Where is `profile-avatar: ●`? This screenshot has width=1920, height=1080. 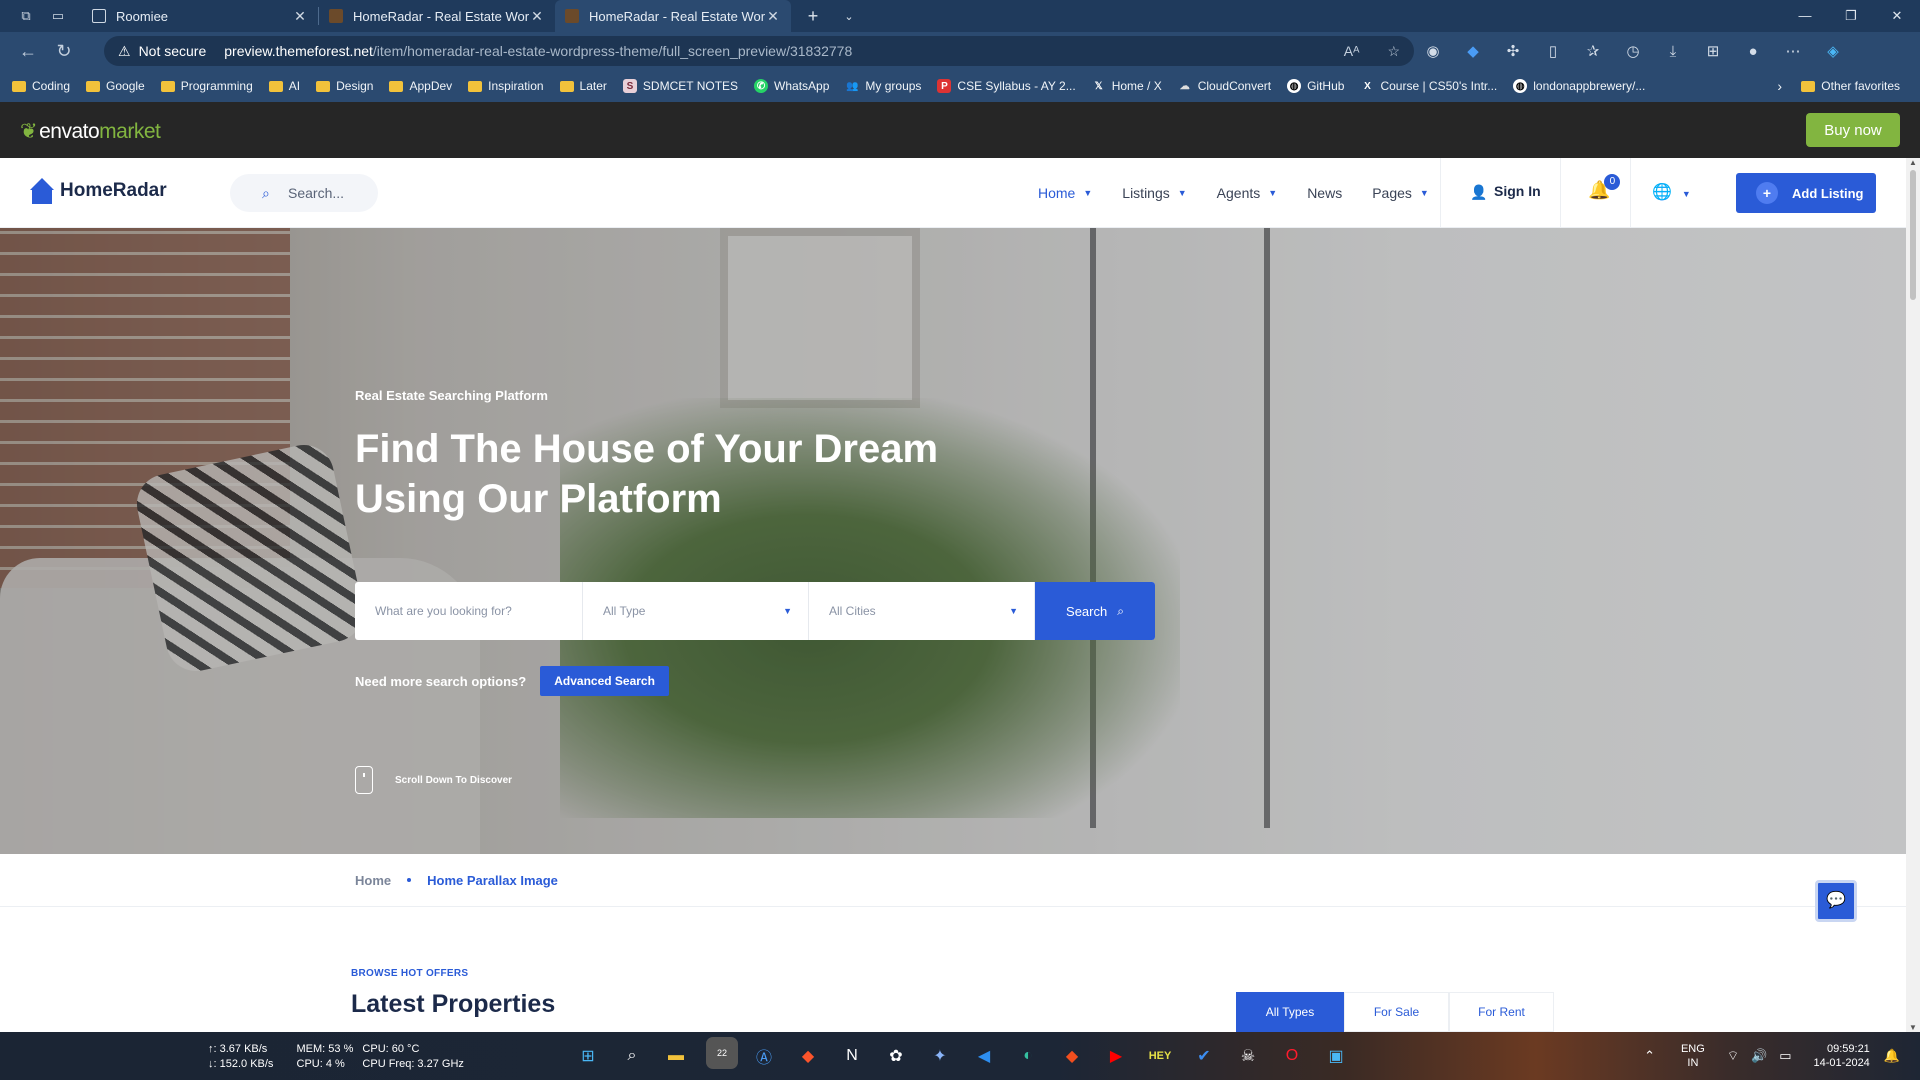 profile-avatar: ● is located at coordinates (1753, 51).